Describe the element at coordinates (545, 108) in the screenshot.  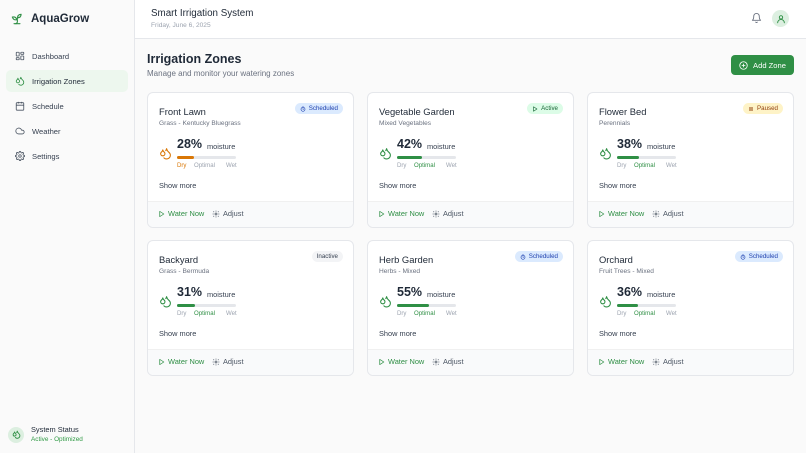
I see `status-badge: Active` at that location.